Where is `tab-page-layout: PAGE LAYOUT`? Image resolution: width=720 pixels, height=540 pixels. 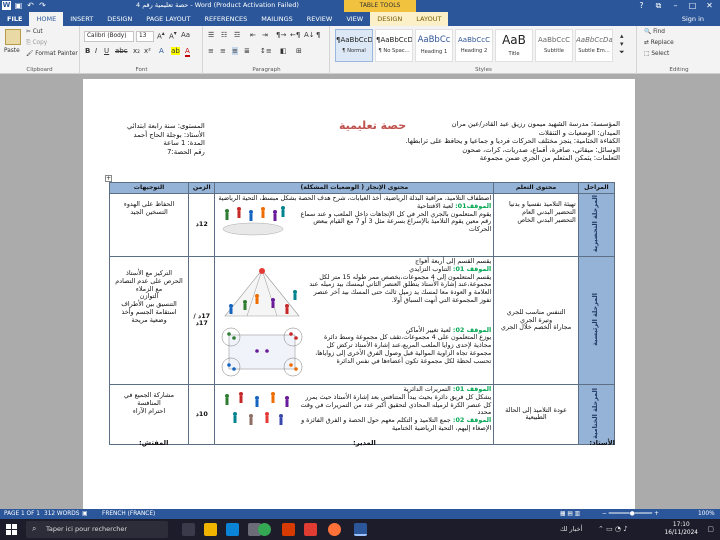 tab-page-layout: PAGE LAYOUT is located at coordinates (168, 19).